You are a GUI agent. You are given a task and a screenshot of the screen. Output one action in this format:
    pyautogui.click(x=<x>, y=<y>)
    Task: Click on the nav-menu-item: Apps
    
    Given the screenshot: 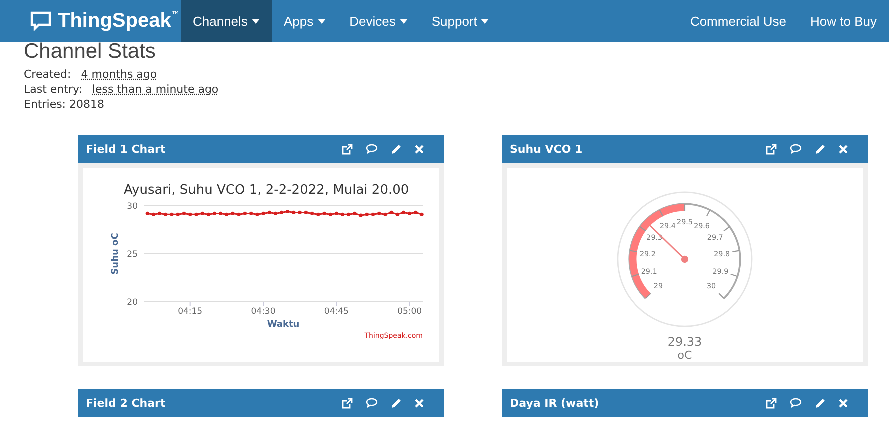 What is the action you would take?
    pyautogui.click(x=305, y=21)
    